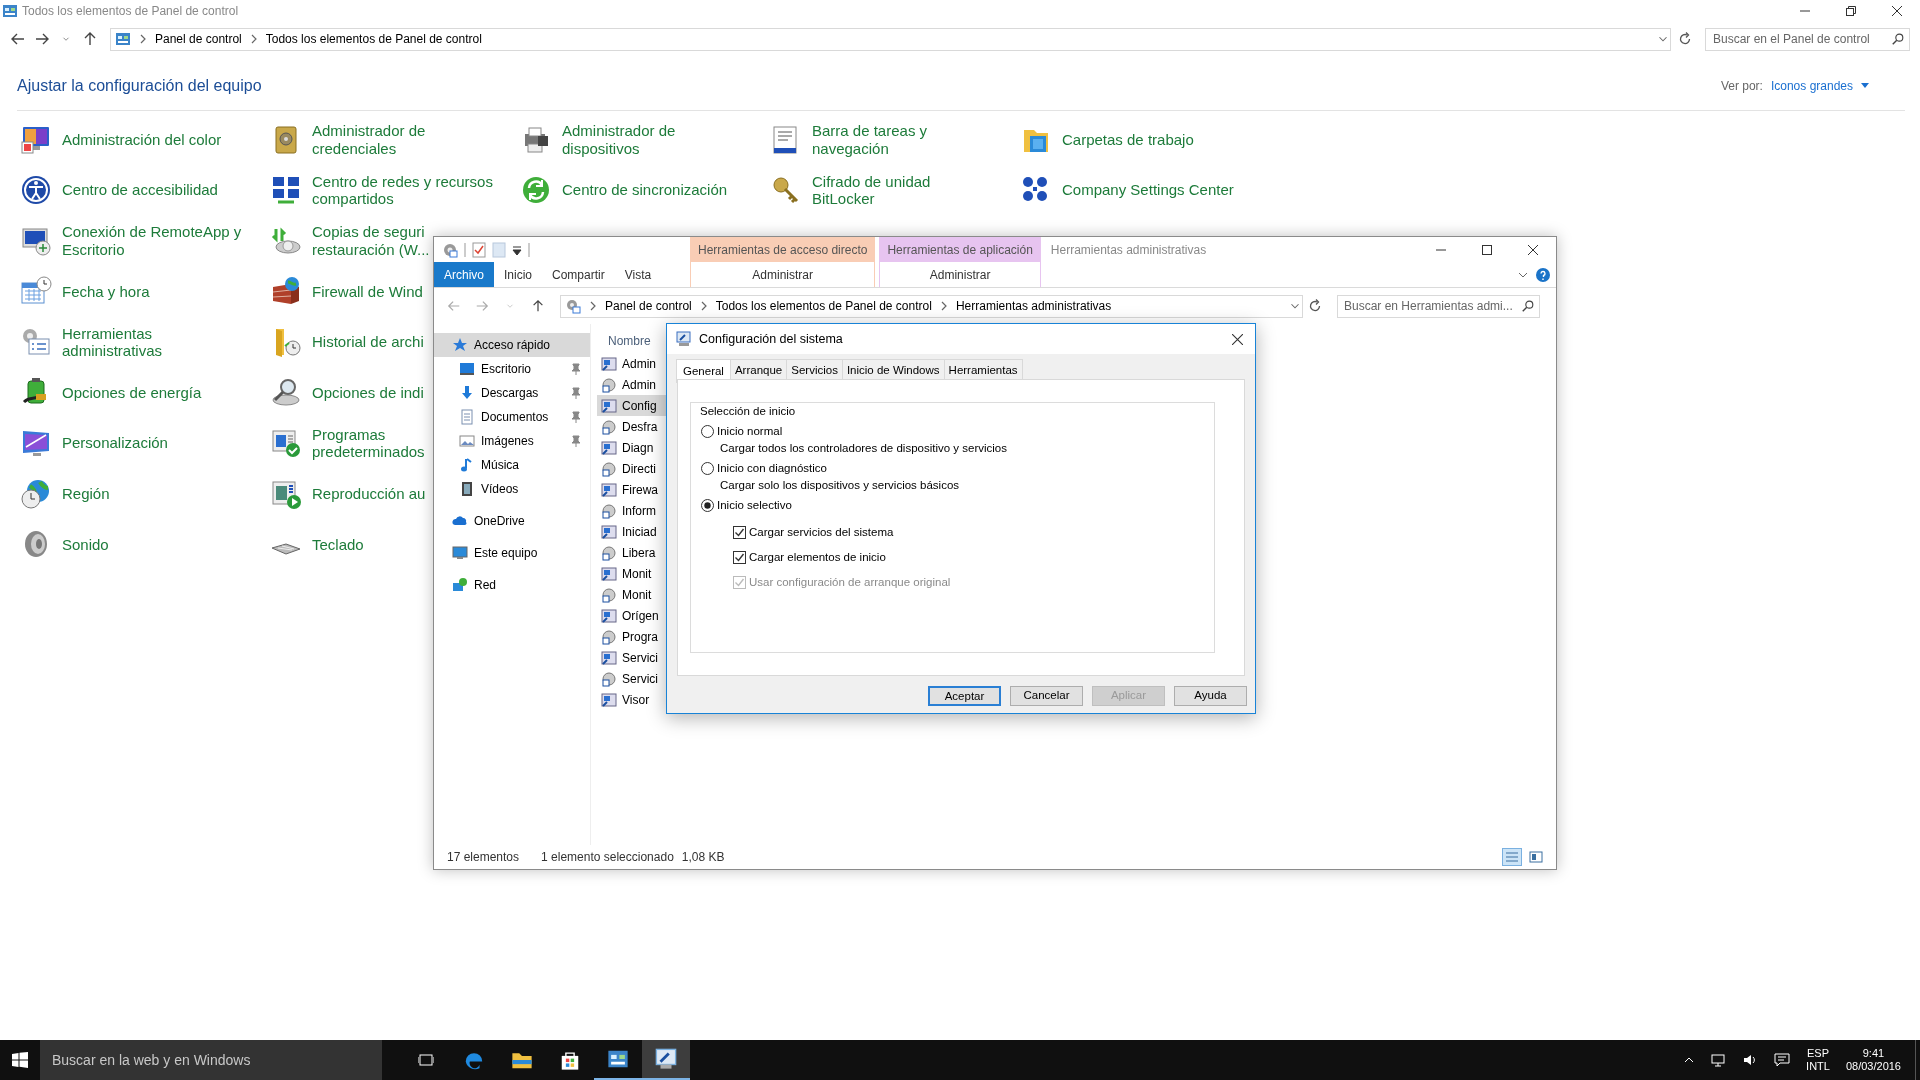  What do you see at coordinates (139, 86) in the screenshot?
I see `page-heading: Ajustar la configuración del equipo` at bounding box center [139, 86].